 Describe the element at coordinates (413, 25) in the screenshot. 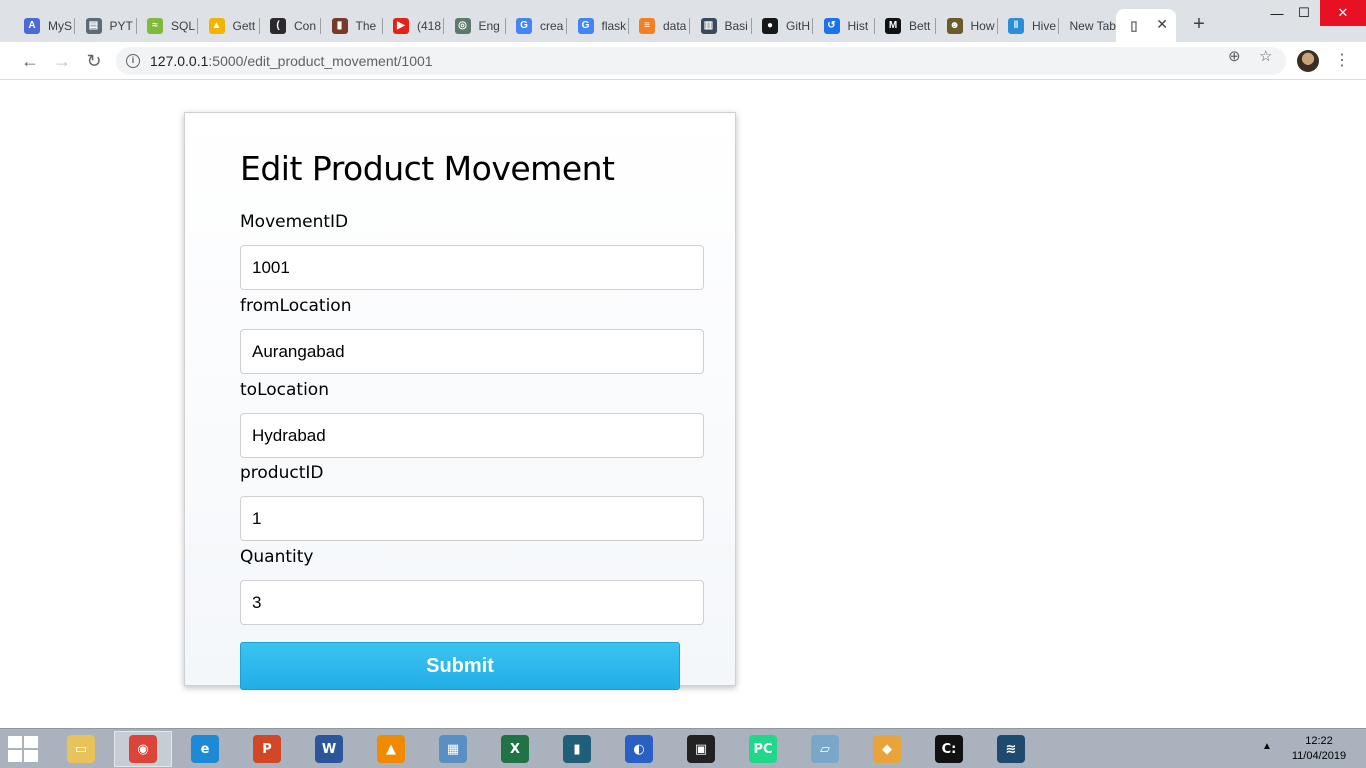

I see `browser-tab: ▶ (418` at that location.